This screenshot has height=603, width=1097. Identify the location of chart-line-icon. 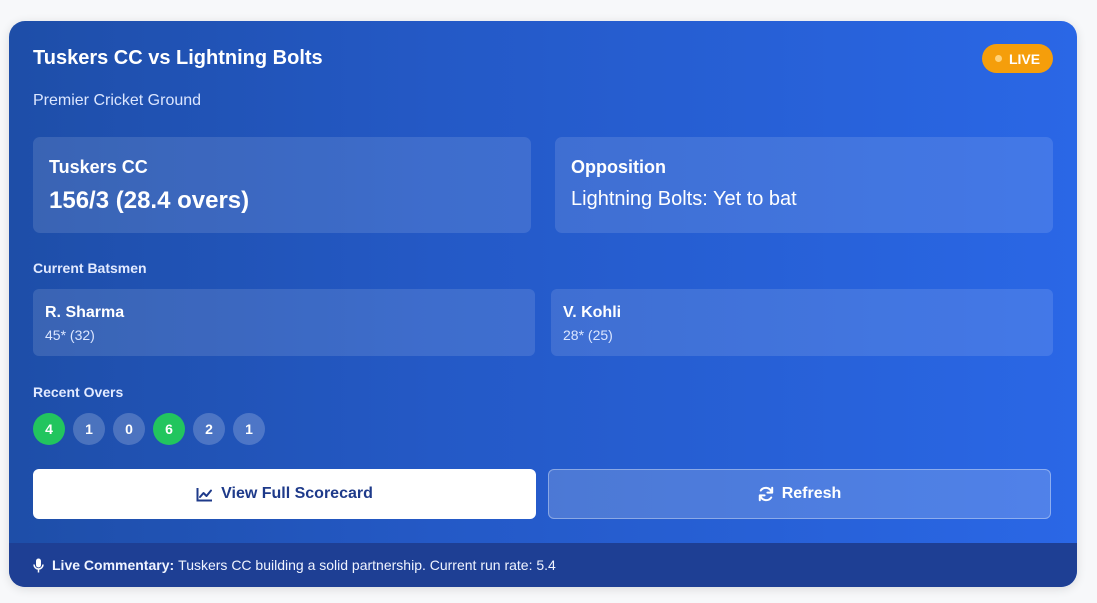
(204, 494).